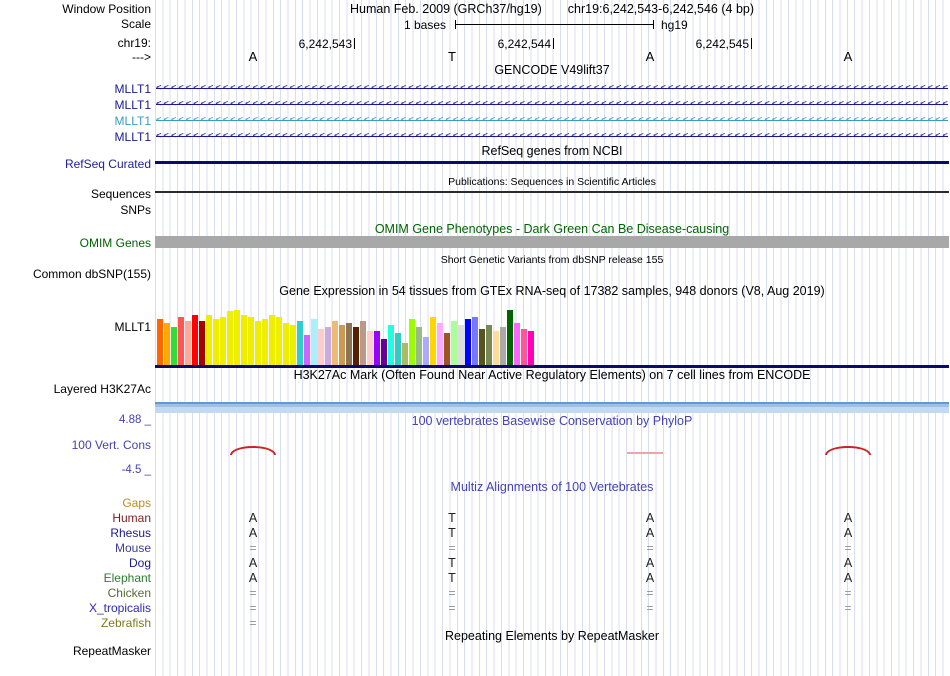  Describe the element at coordinates (75, 578) in the screenshot. I see `species-label: Elephant` at that location.